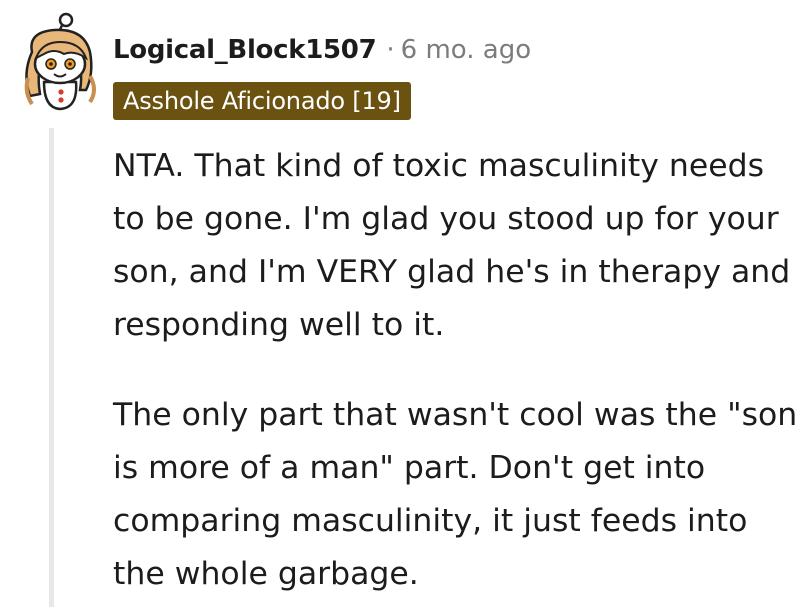 This screenshot has height=607, width=808. Describe the element at coordinates (245, 50) in the screenshot. I see `author-username: Logical_Block1507` at that location.